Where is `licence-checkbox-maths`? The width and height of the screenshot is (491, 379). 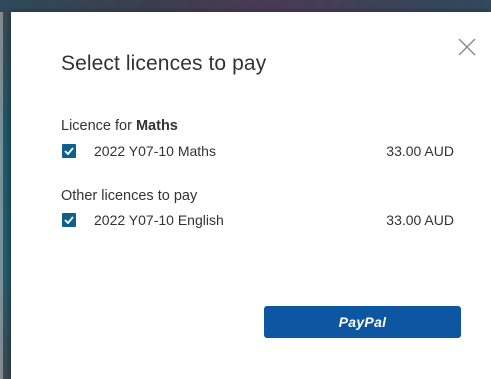 licence-checkbox-maths is located at coordinates (69, 151).